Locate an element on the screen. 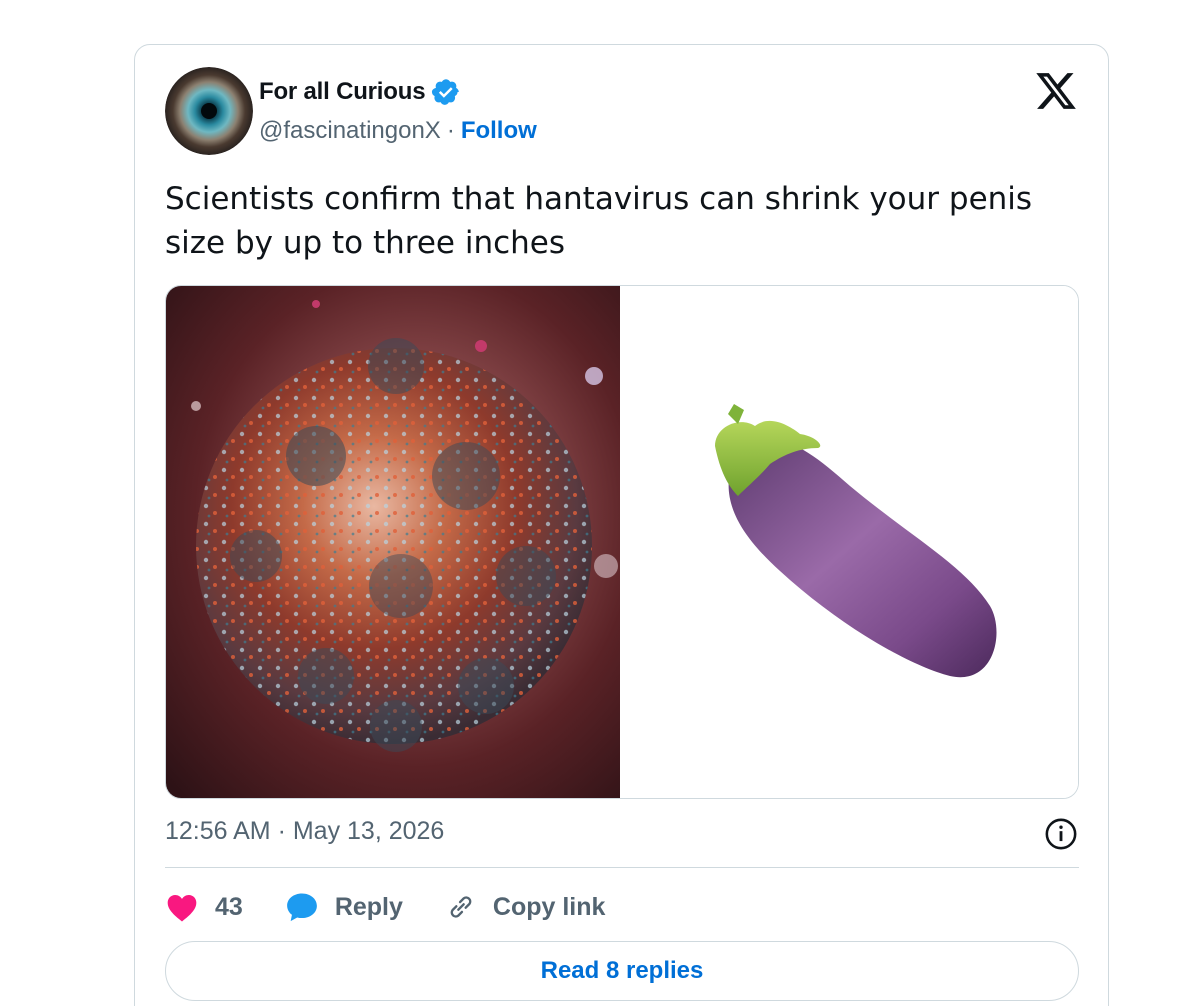 The image size is (1200, 1006). divider is located at coordinates (622, 867).